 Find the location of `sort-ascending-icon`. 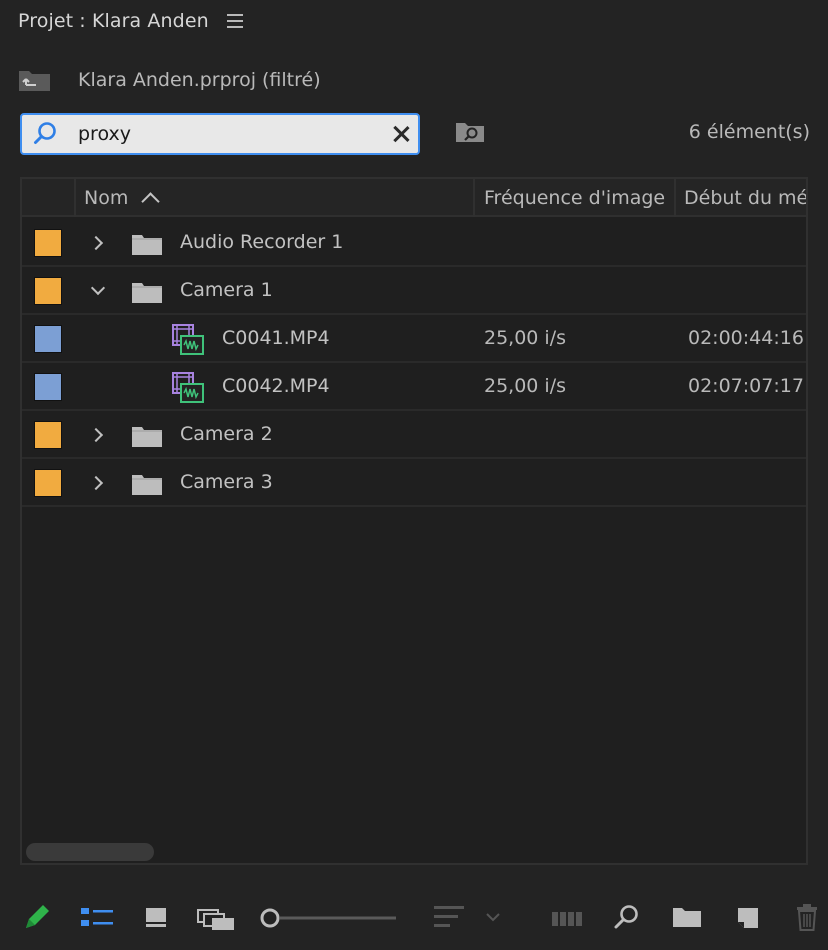

sort-ascending-icon is located at coordinates (150, 198).